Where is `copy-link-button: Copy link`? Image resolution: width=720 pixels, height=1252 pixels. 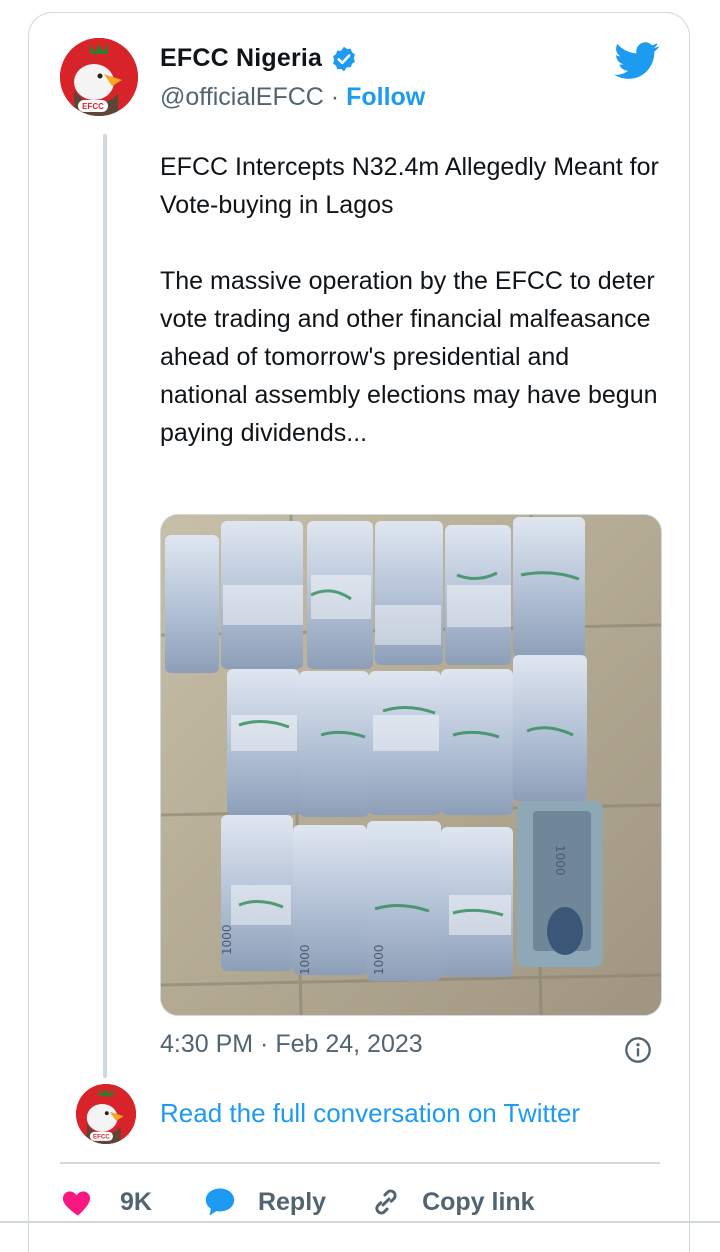 copy-link-button: Copy link is located at coordinates (451, 1202).